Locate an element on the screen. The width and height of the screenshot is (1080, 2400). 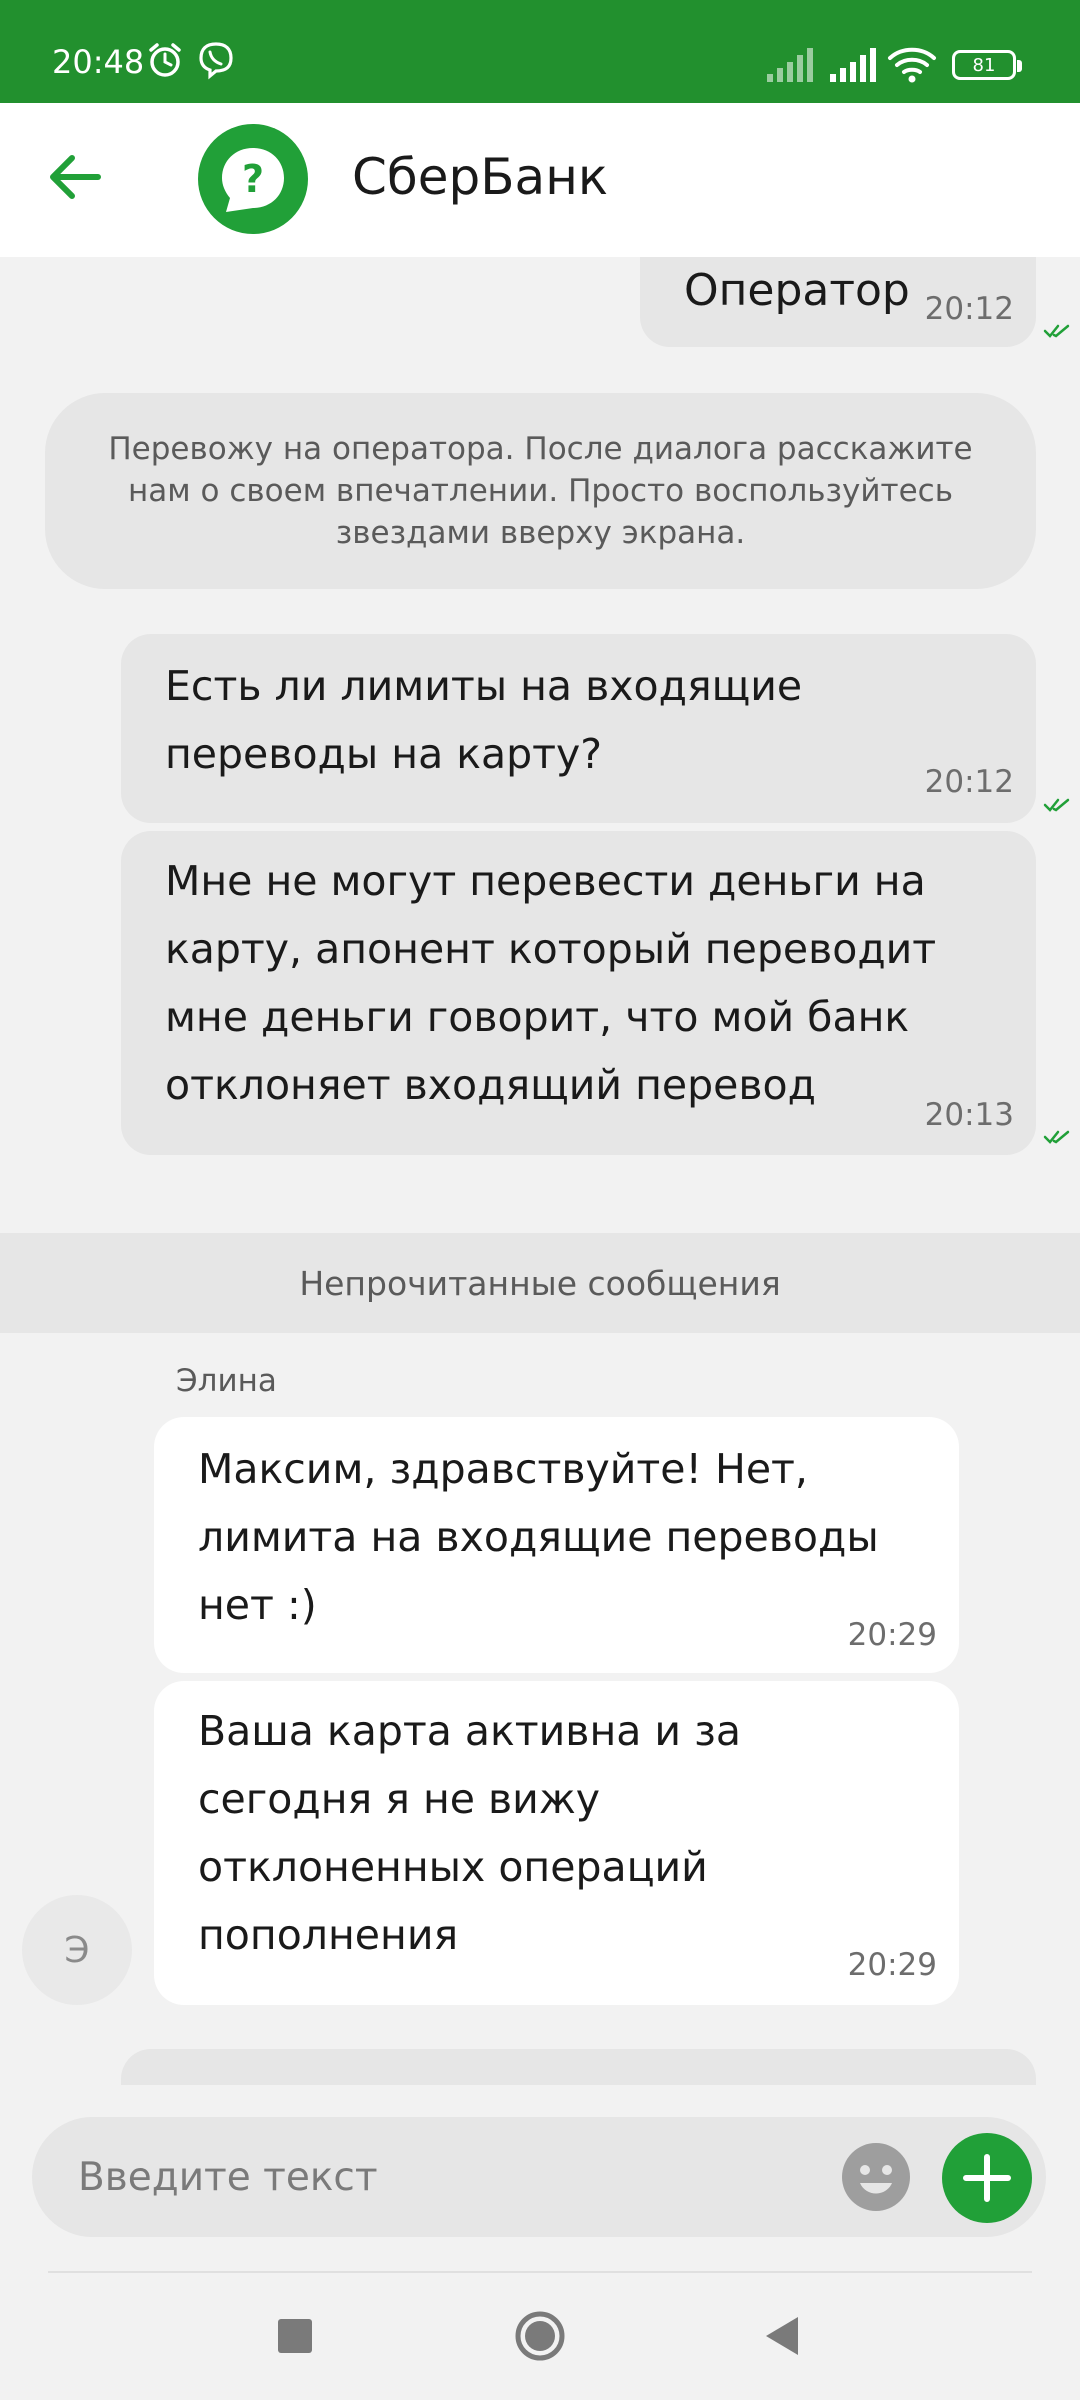
message-text: Оператор is located at coordinates (797, 290).